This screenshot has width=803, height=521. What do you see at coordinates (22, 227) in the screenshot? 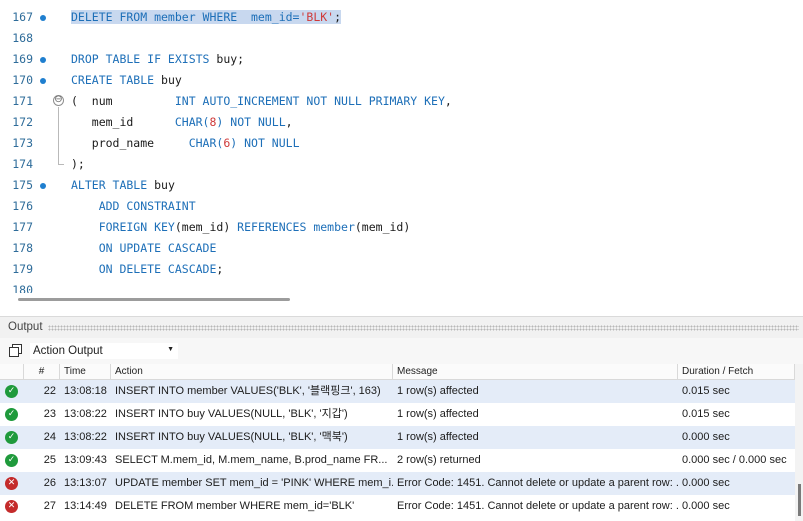
I see `line-number: 177` at bounding box center [22, 227].